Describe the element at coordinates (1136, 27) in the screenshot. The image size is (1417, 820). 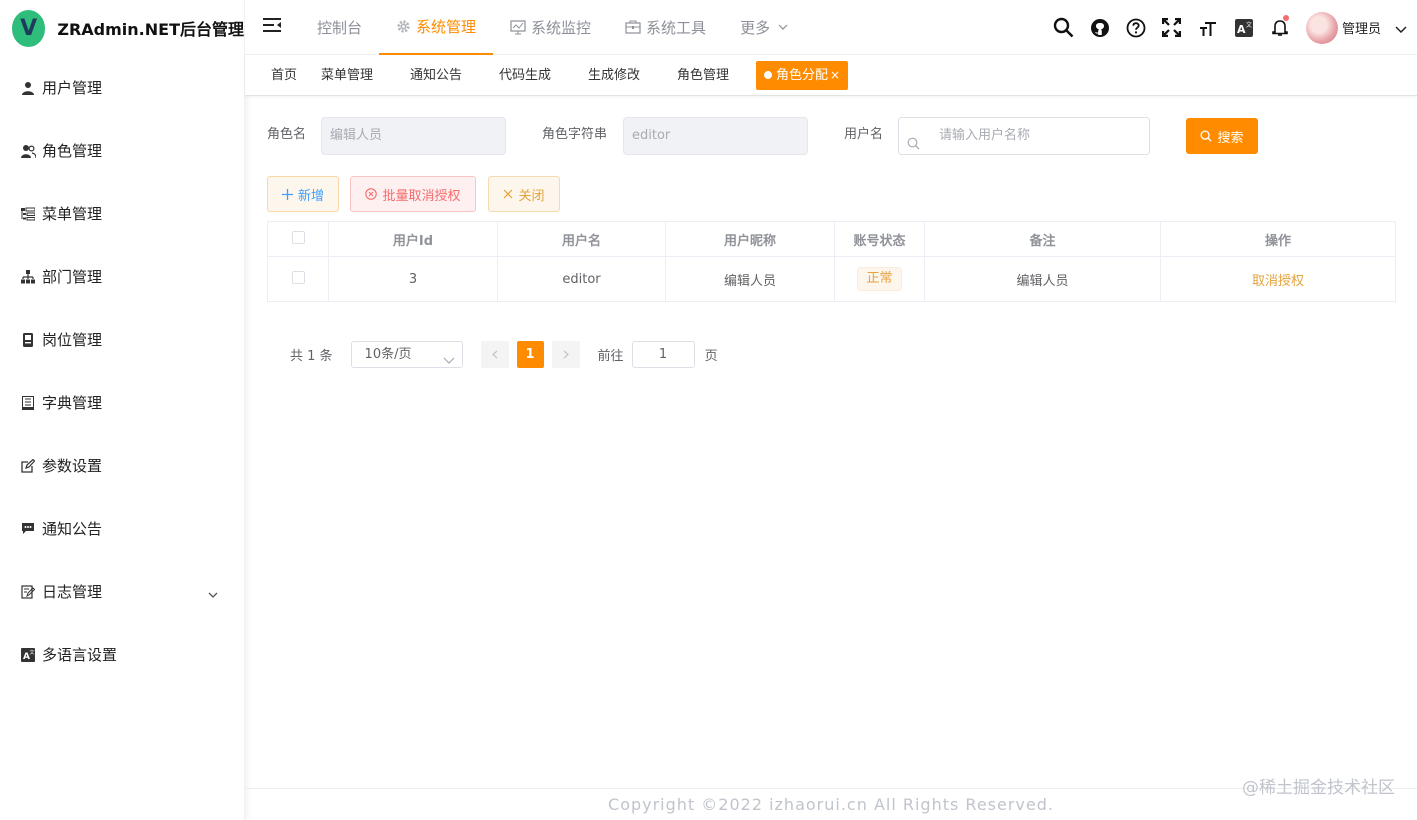
I see `help-icon` at that location.